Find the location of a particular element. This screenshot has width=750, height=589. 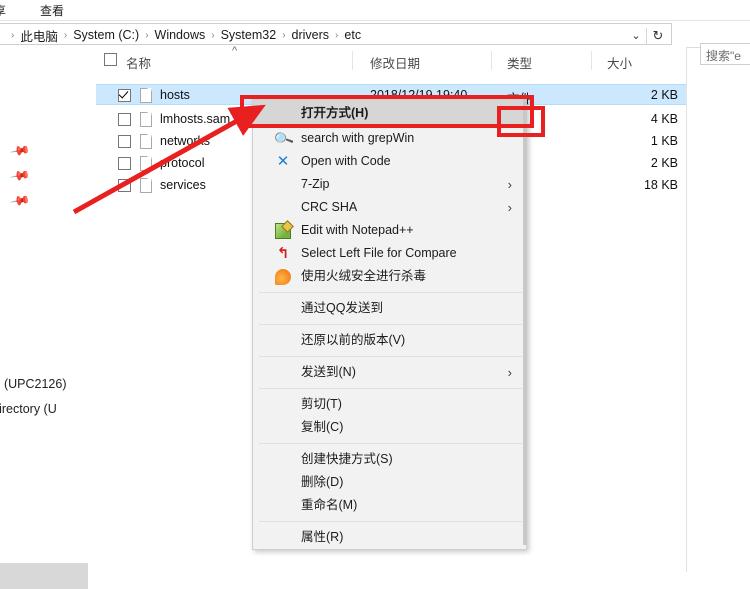

refresh-icon: ↻ is located at coordinates (658, 36).